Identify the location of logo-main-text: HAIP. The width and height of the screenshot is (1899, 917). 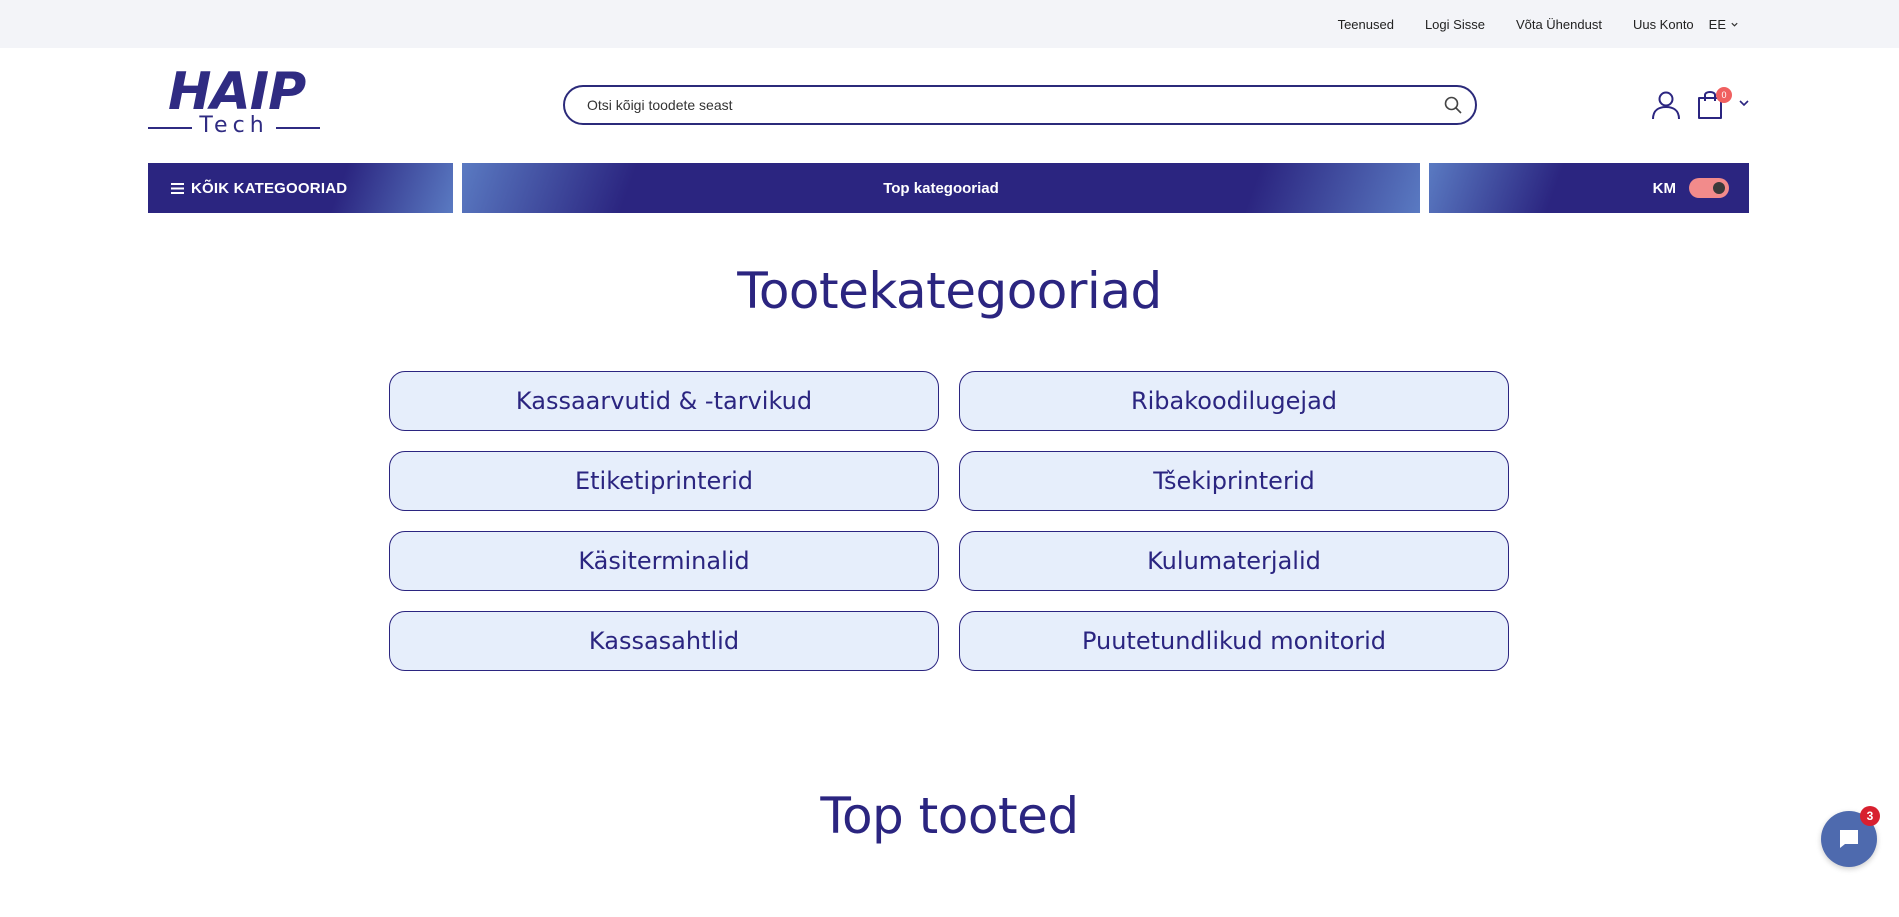
(237, 92).